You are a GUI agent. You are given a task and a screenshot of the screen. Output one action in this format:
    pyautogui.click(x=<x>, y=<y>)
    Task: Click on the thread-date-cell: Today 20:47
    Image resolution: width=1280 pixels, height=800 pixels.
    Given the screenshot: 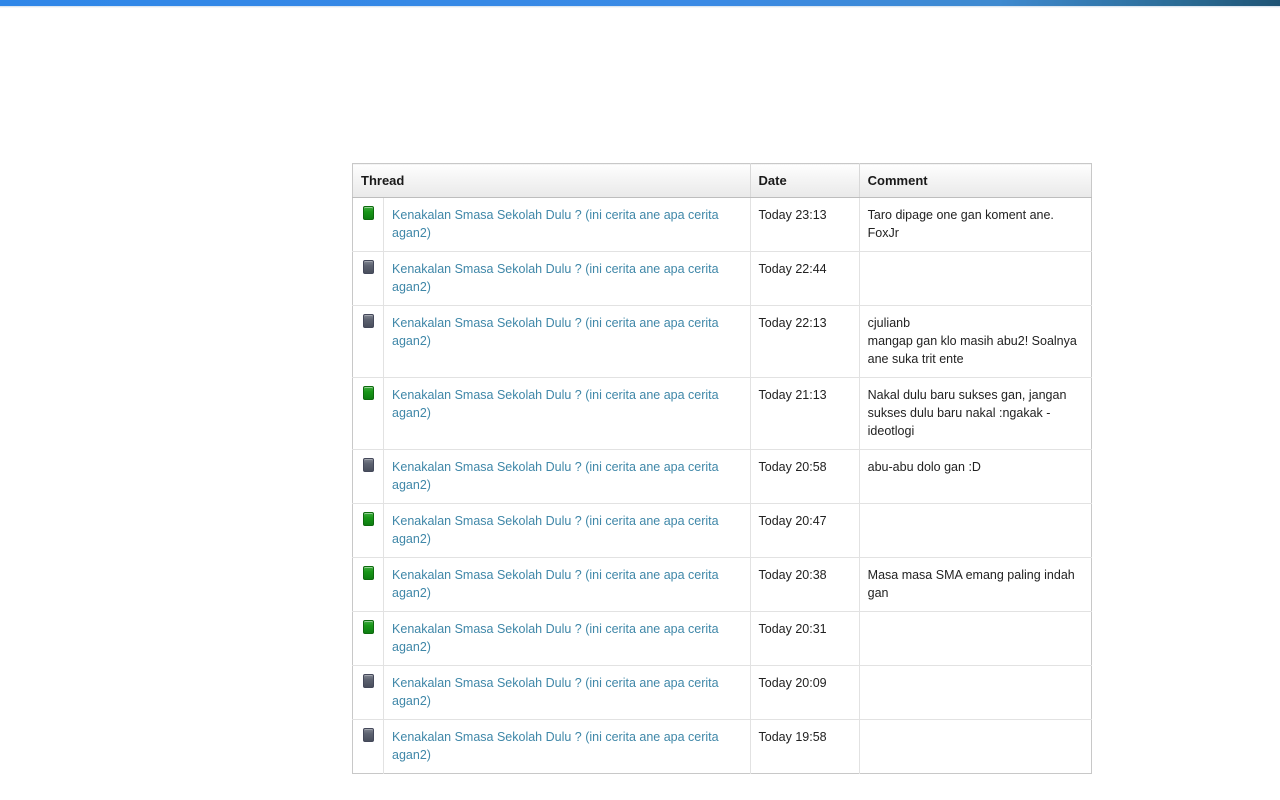 What is the action you would take?
    pyautogui.click(x=805, y=530)
    